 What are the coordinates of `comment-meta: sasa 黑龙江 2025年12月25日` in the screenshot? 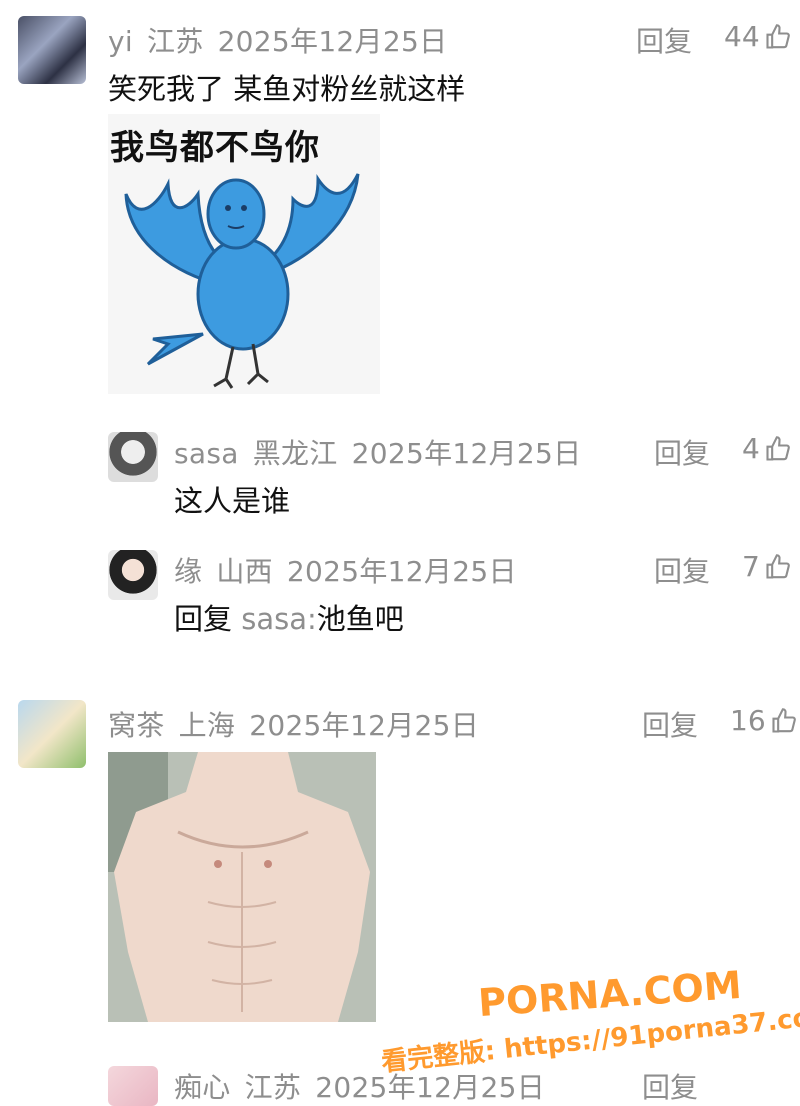 It's located at (384, 452).